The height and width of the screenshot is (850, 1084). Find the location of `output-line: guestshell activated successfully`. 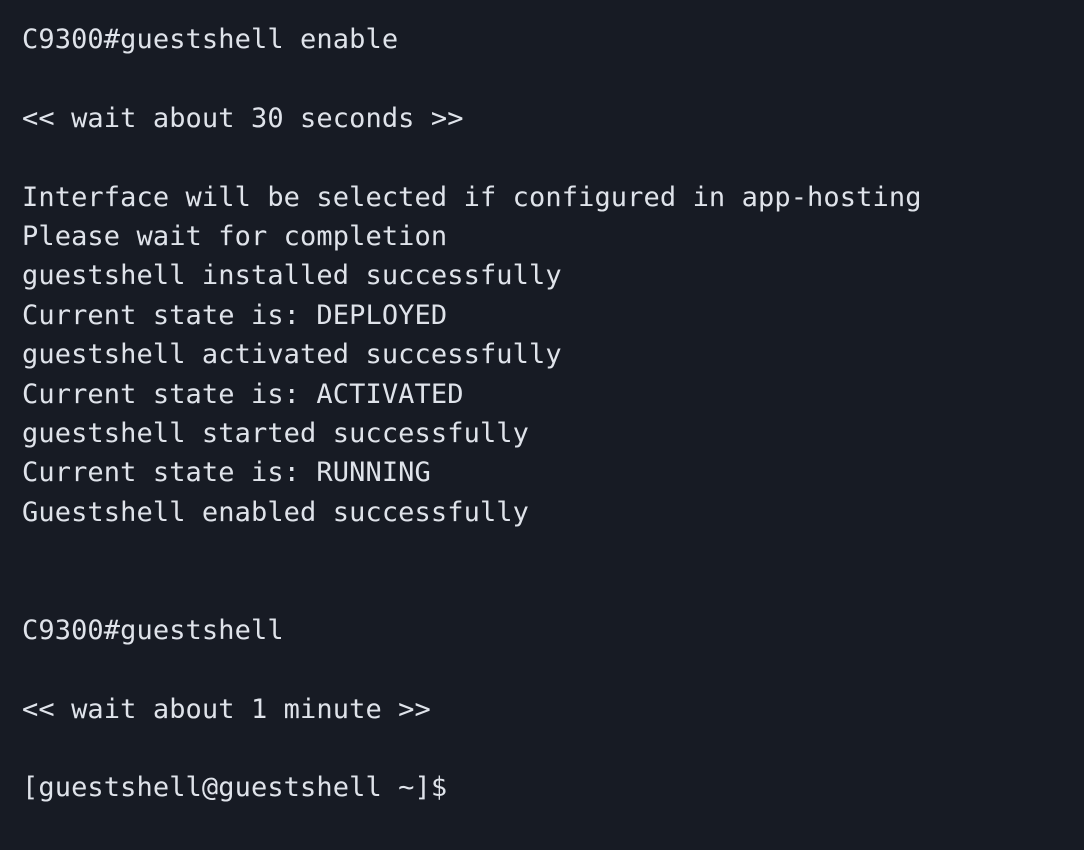

output-line: guestshell activated successfully is located at coordinates (292, 355).